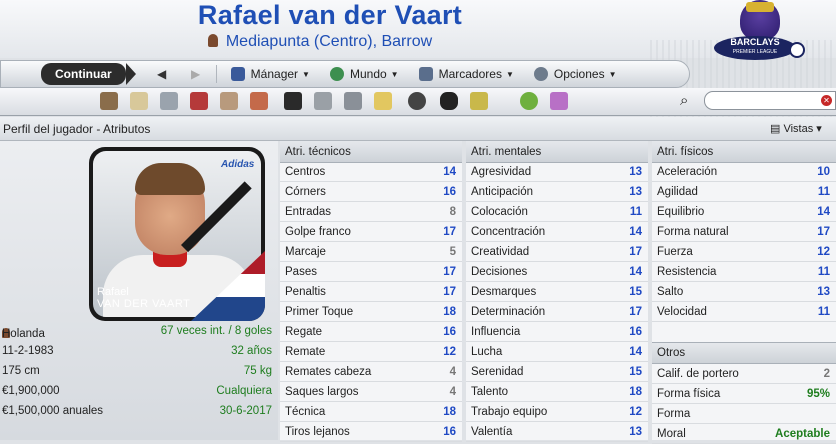  What do you see at coordinates (744, 353) in the screenshot?
I see `others-header: Otros` at bounding box center [744, 353].